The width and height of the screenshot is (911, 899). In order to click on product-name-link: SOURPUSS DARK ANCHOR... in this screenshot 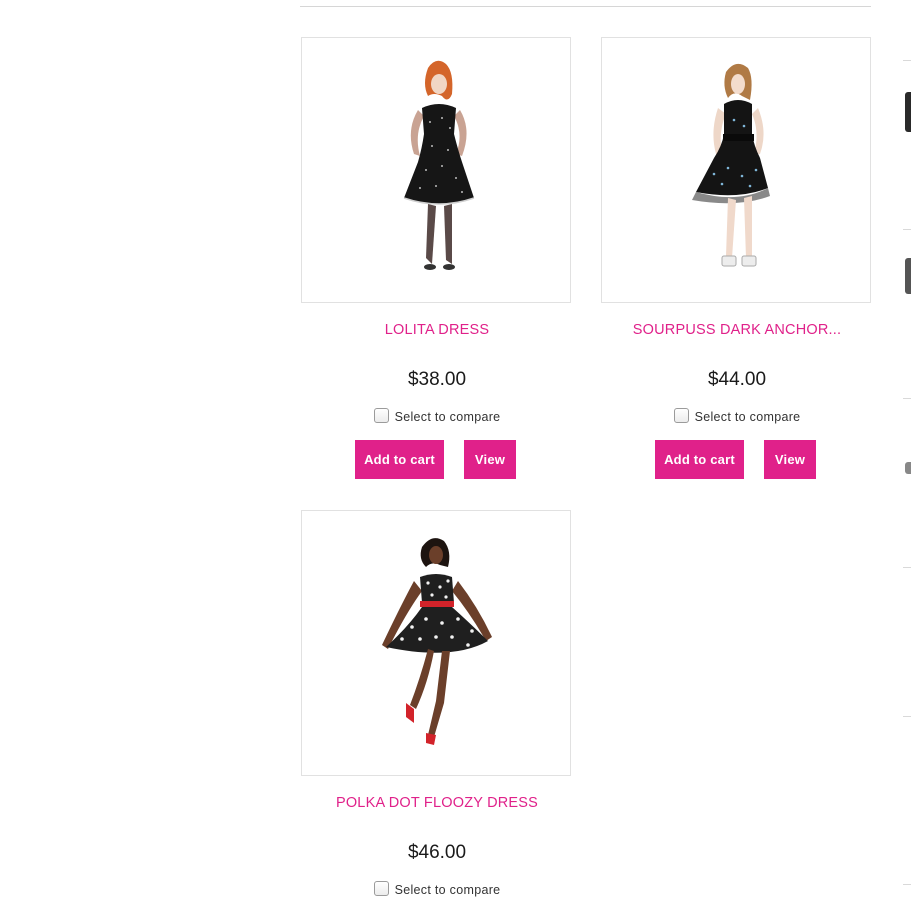, I will do `click(737, 330)`.